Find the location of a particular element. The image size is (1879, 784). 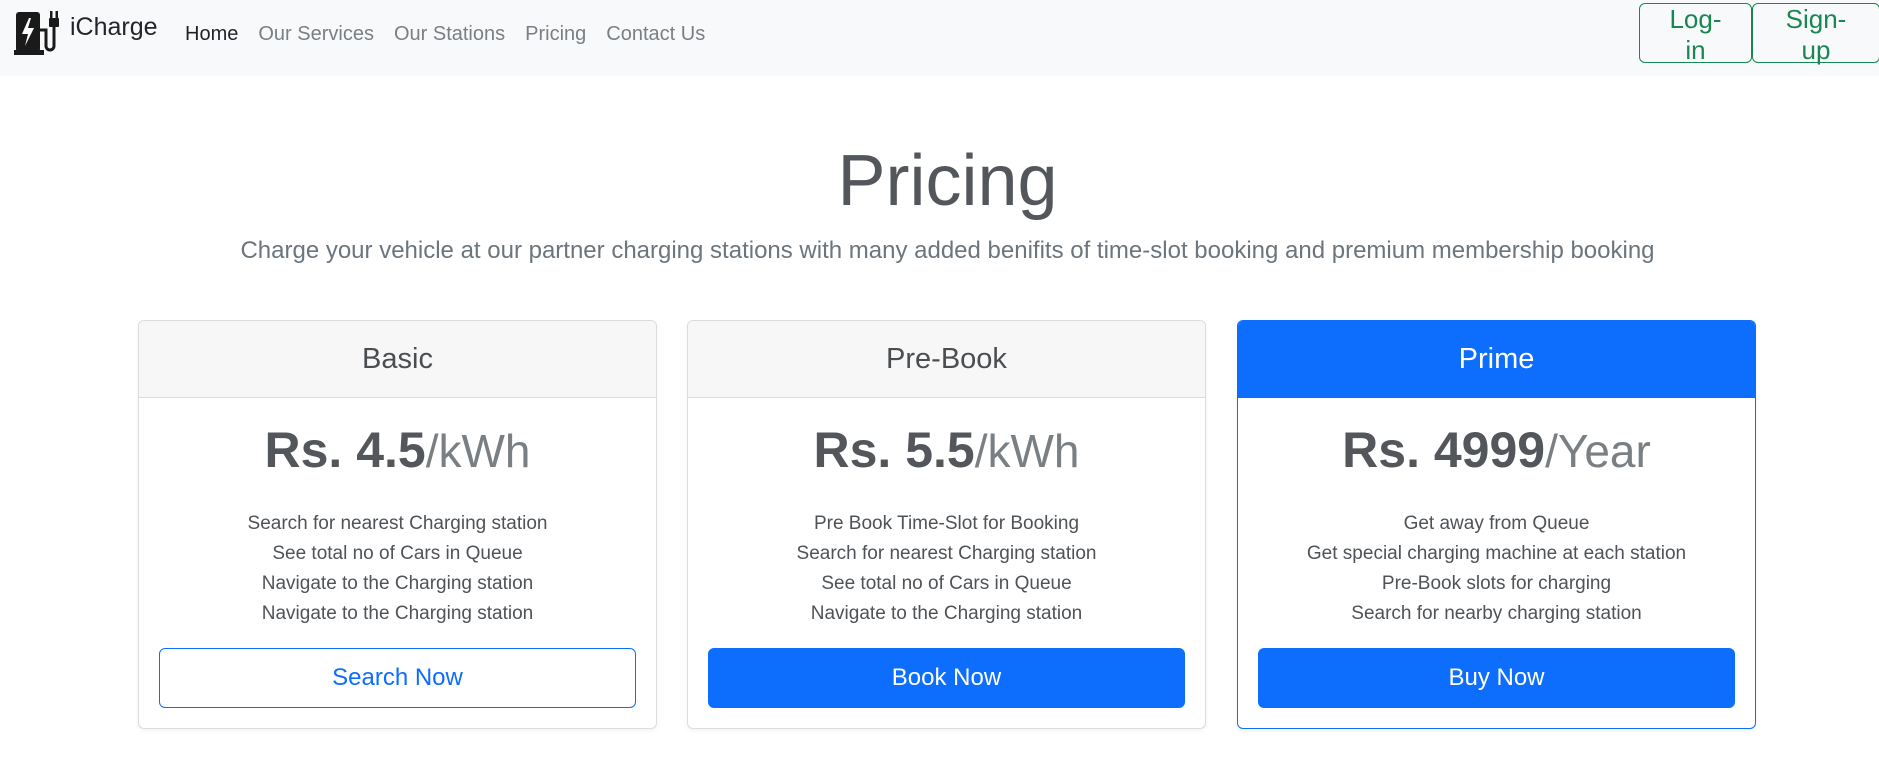

price-unit: /Year is located at coordinates (1598, 451).